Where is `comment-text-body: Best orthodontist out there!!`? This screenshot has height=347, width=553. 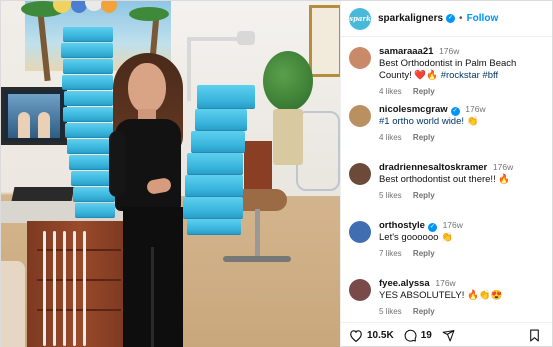
comment-text-body: Best orthodontist out there!! is located at coordinates (439, 179).